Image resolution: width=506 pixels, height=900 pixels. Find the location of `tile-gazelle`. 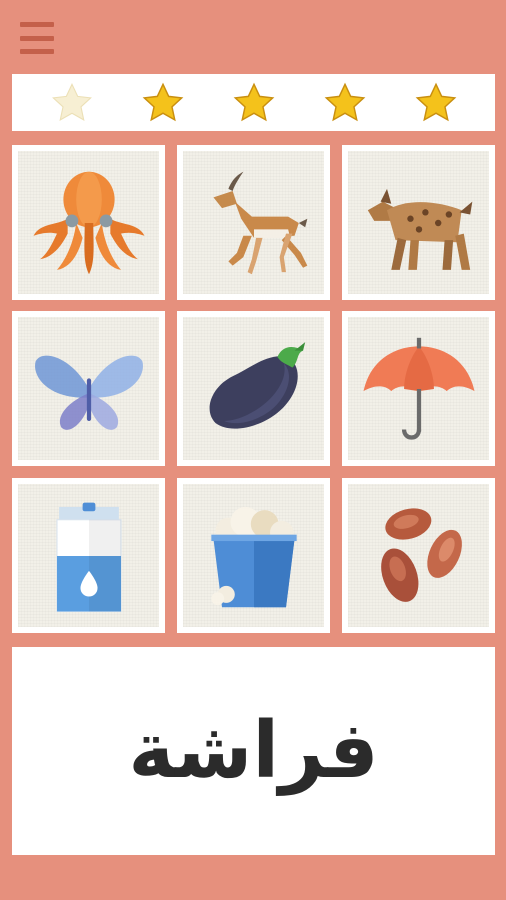

tile-gazelle is located at coordinates (253, 222).